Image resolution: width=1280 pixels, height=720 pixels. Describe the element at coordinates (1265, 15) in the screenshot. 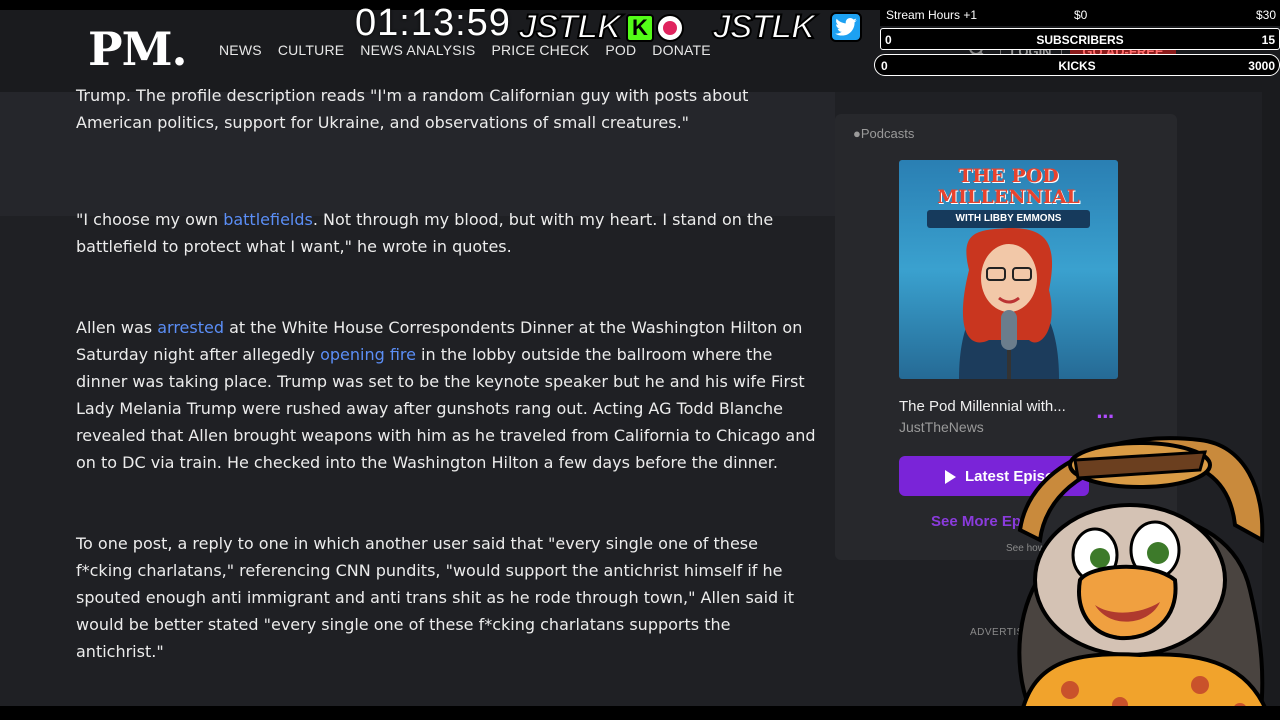

I see `stream-hours-target: $30` at that location.